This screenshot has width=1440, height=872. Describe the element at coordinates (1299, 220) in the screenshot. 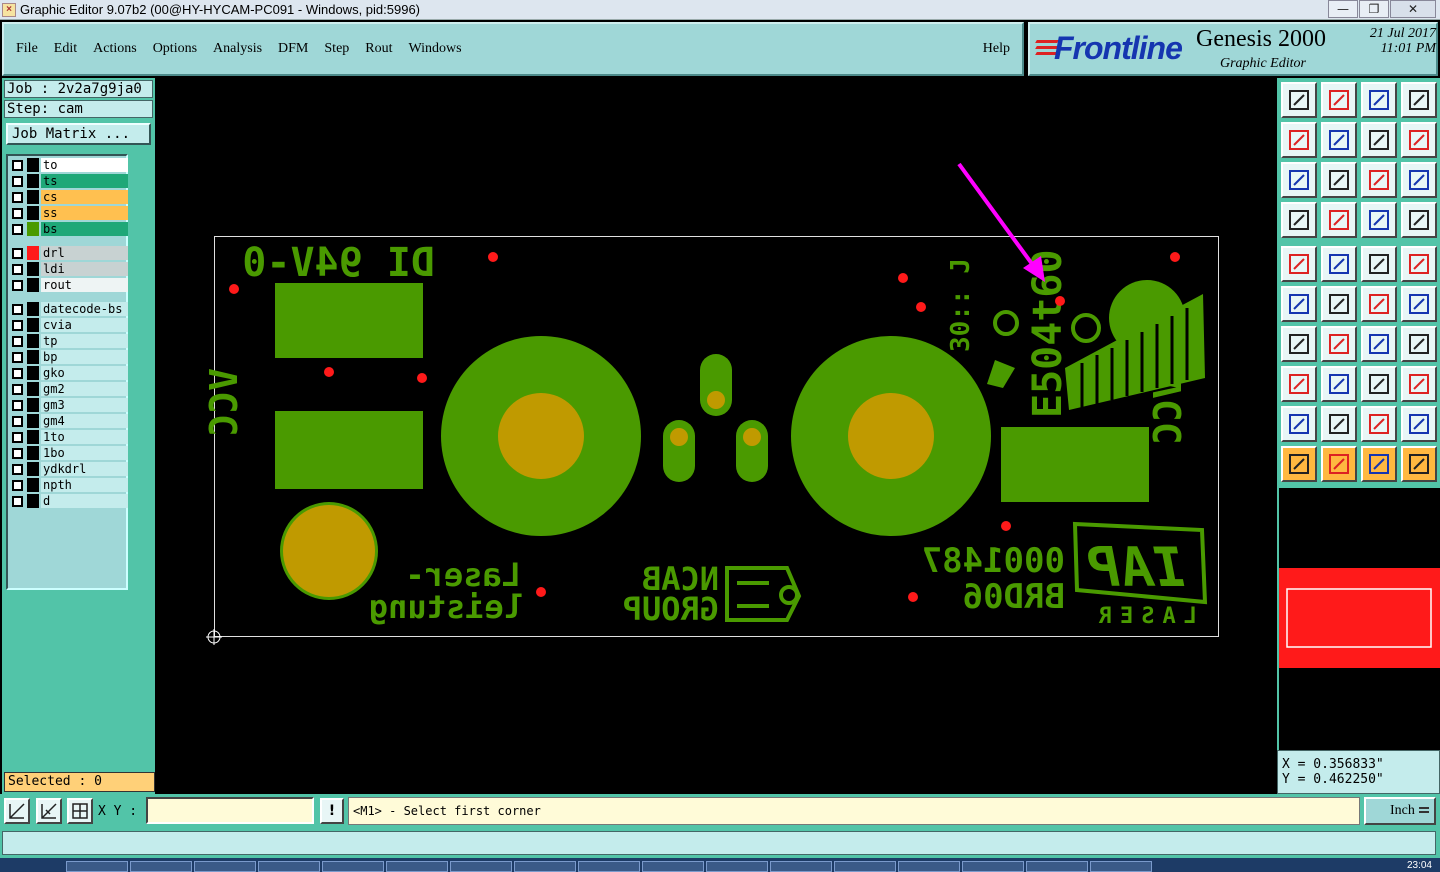

I see `settings-tool-button` at that location.